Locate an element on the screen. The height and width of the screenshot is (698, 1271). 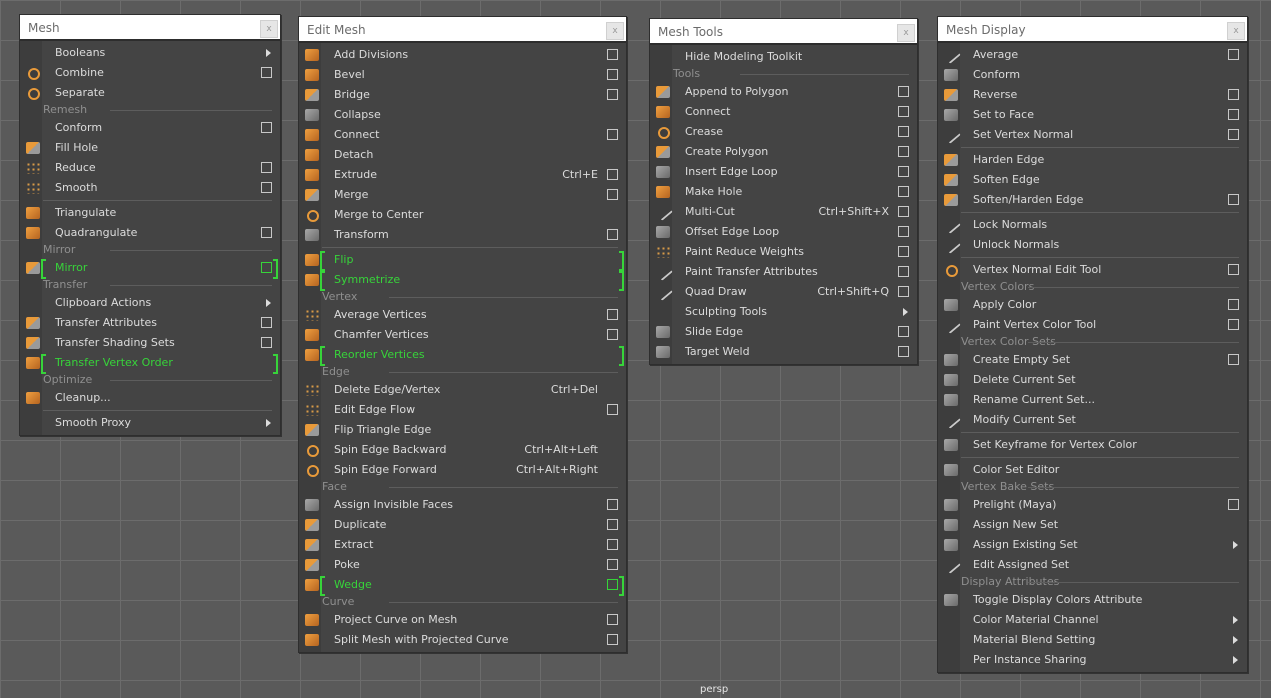
menu-item-symmetrize: Symmetrize is located at coordinates (462, 280).